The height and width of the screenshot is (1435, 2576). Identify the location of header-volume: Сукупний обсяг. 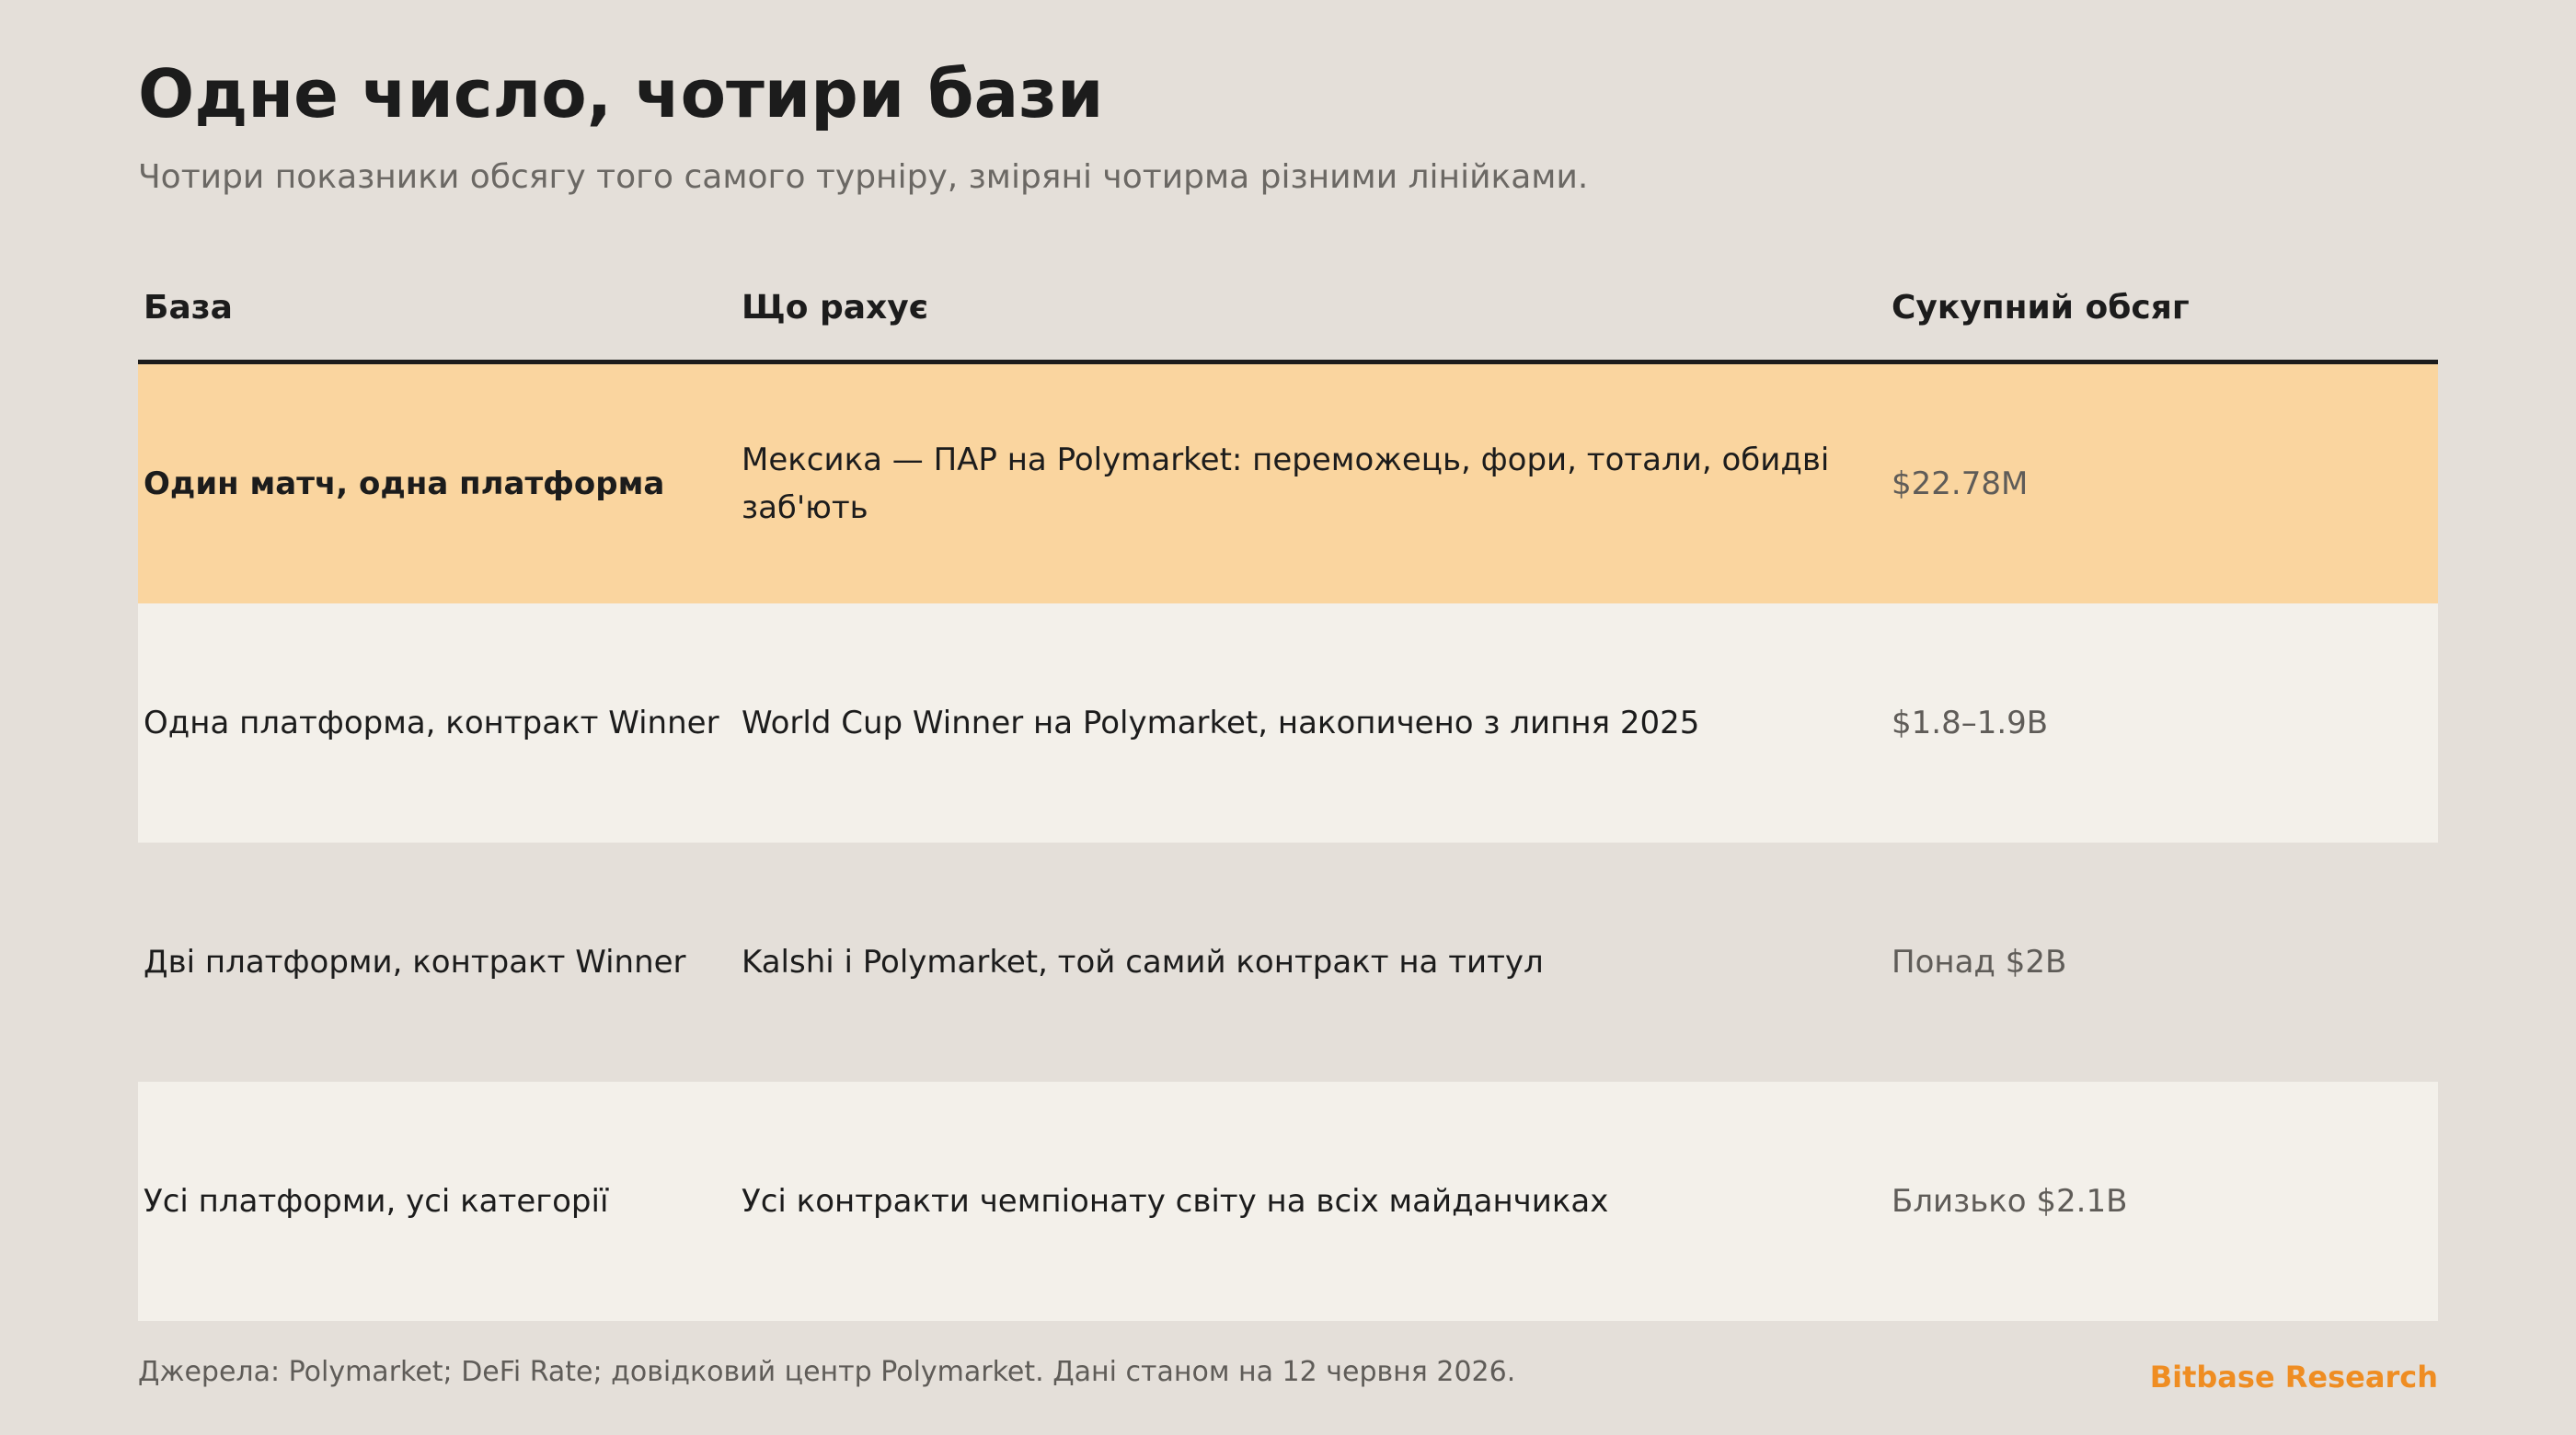
(2041, 308).